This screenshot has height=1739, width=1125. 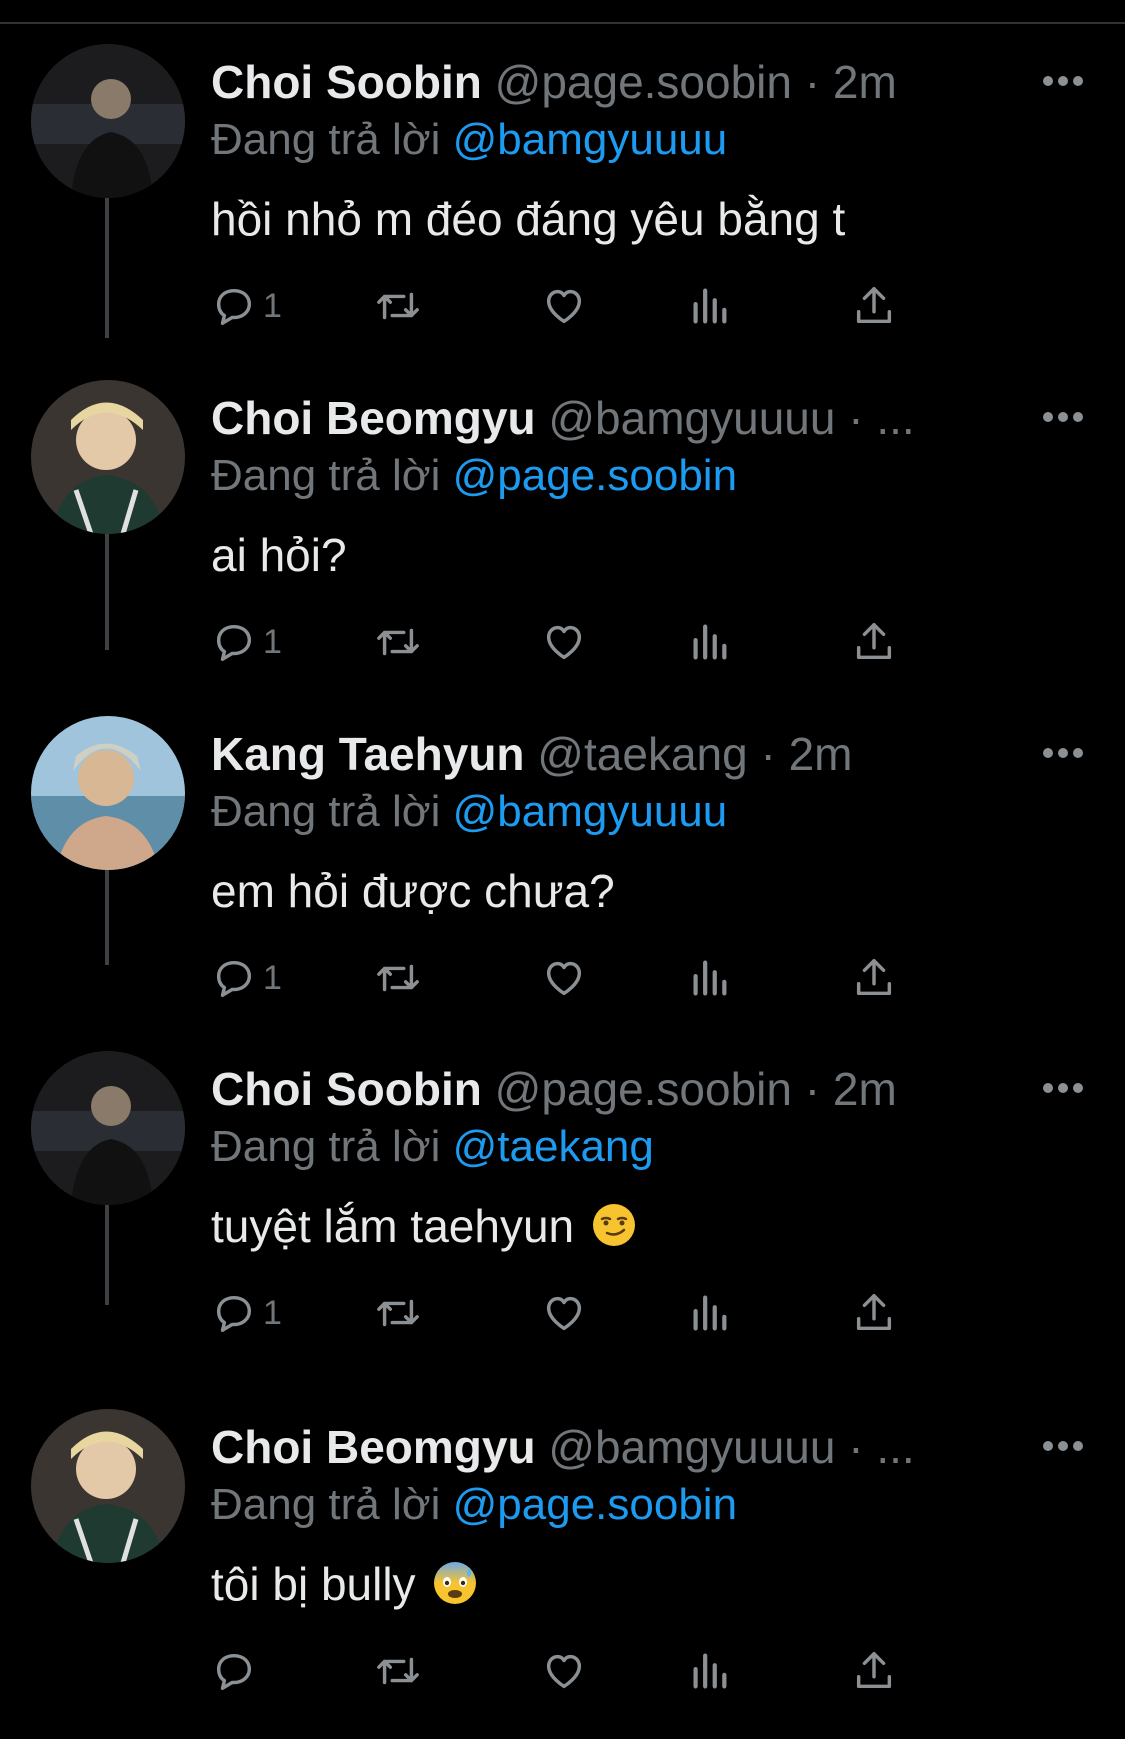 I want to click on tweet-header: Kang Taehyun @taekang · 2m, so click(x=611, y=754).